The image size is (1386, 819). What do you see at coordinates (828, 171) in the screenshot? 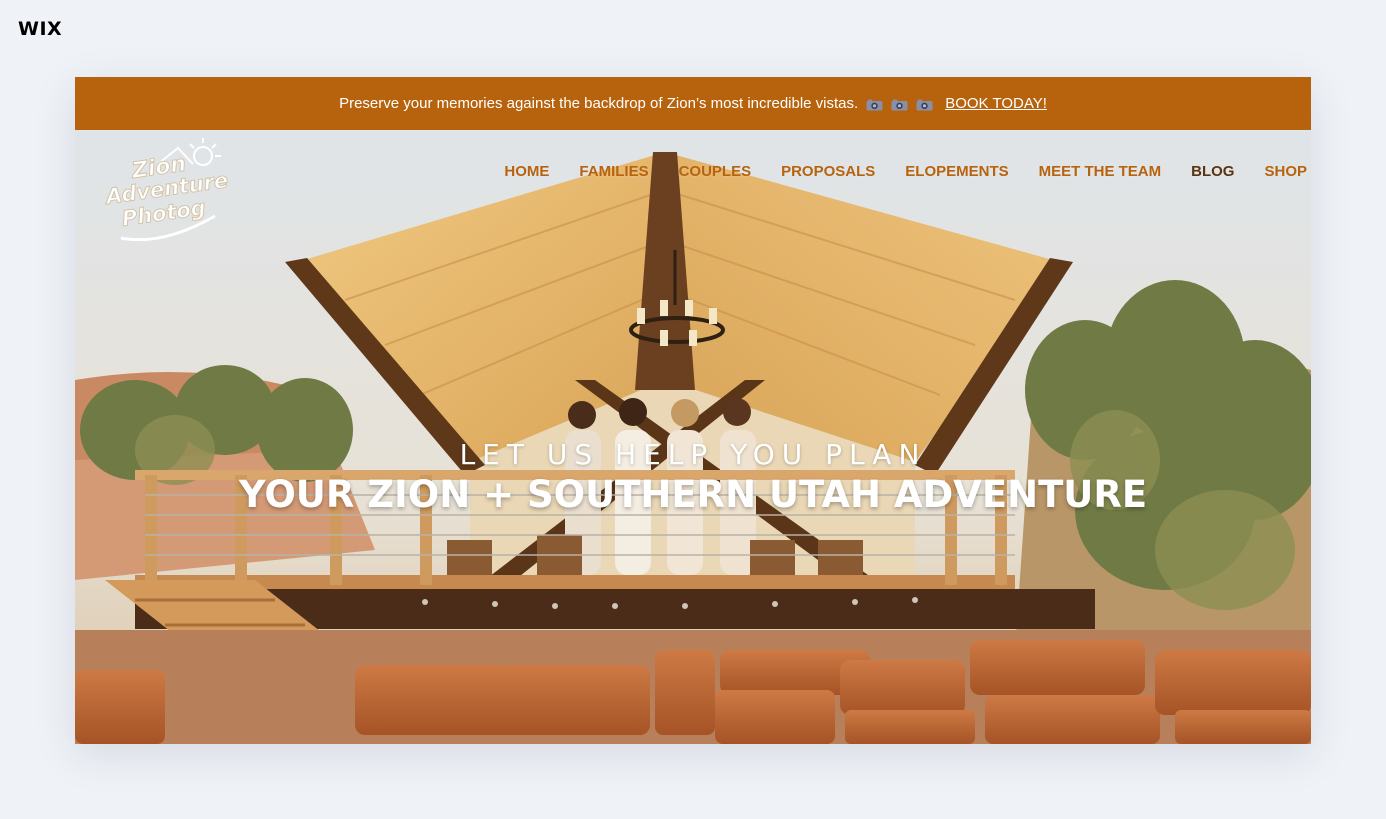
I see `nav-proposals: PROPOSALS` at bounding box center [828, 171].